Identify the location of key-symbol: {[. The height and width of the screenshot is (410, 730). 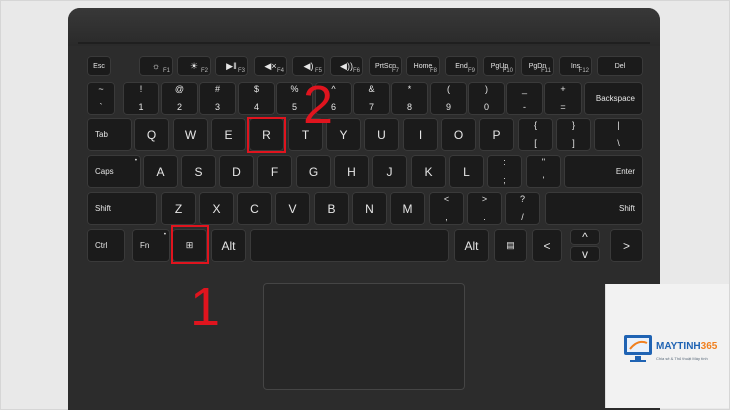
(535, 134).